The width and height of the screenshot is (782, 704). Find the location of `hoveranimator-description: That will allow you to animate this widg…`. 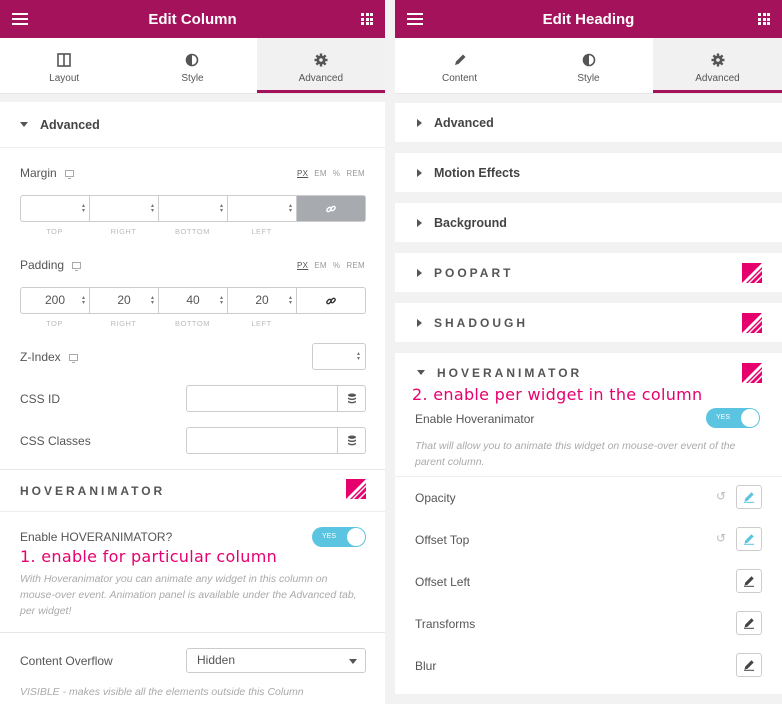

hoveranimator-description: That will allow you to animate this widg… is located at coordinates (575, 454).